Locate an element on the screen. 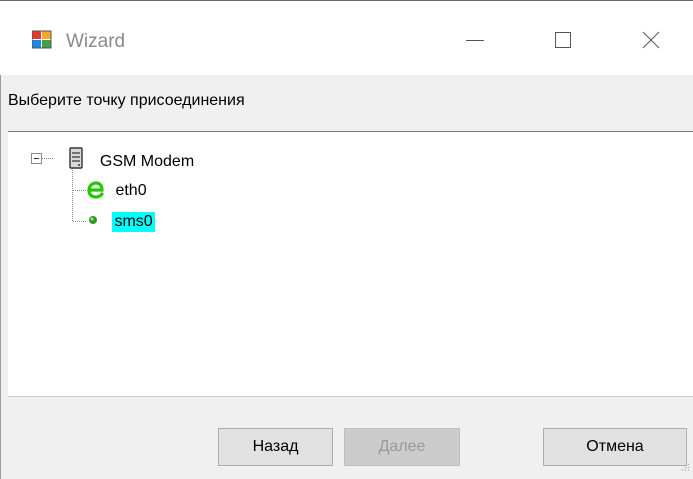 This screenshot has width=693, height=479. server-icon is located at coordinates (76, 161).